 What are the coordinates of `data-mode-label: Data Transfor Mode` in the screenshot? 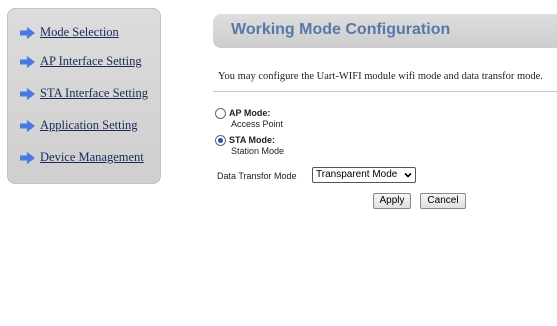 It's located at (257, 176).